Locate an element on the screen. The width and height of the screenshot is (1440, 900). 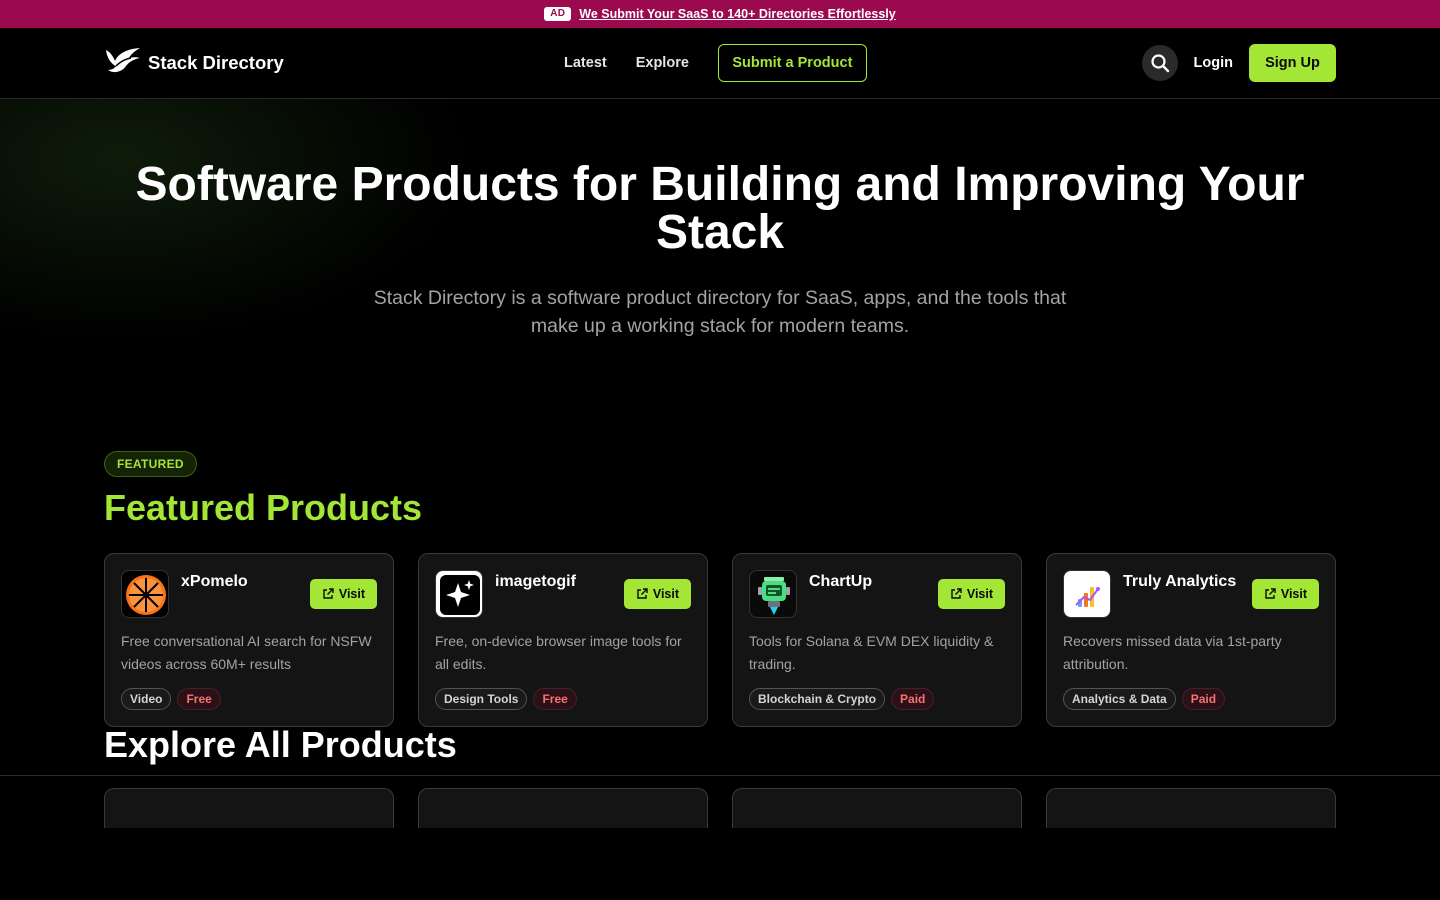
login-link: Login is located at coordinates (1213, 63).